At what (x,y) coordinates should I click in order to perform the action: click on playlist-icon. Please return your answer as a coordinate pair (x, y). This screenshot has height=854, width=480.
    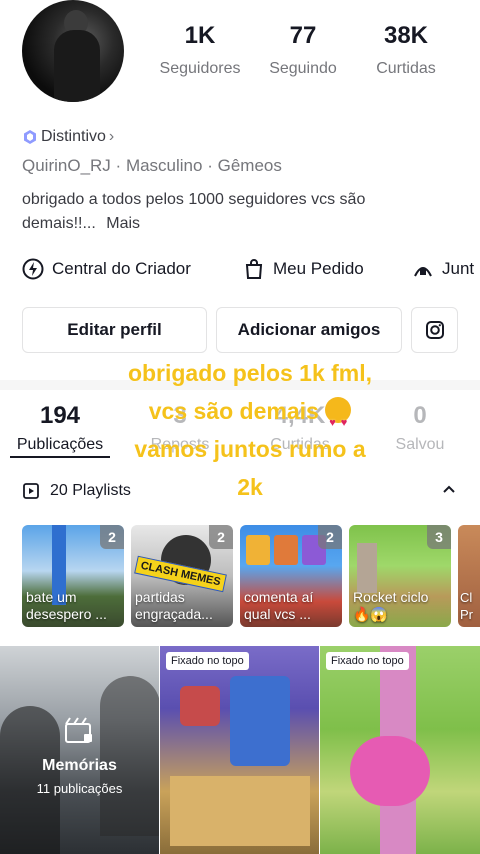
    Looking at the image, I should click on (31, 491).